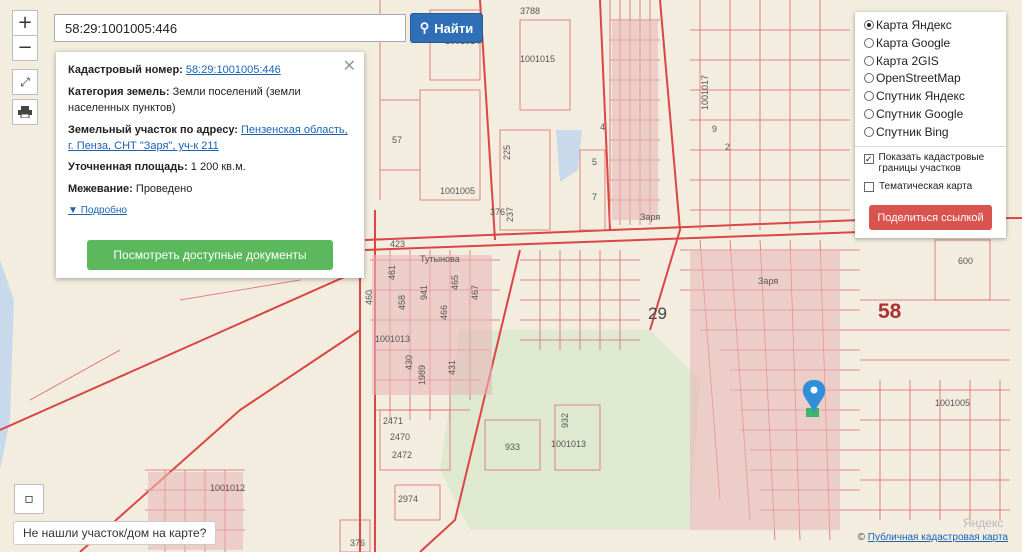  What do you see at coordinates (440, 259) in the screenshot?
I see `svg-text: Тутынова` at bounding box center [440, 259].